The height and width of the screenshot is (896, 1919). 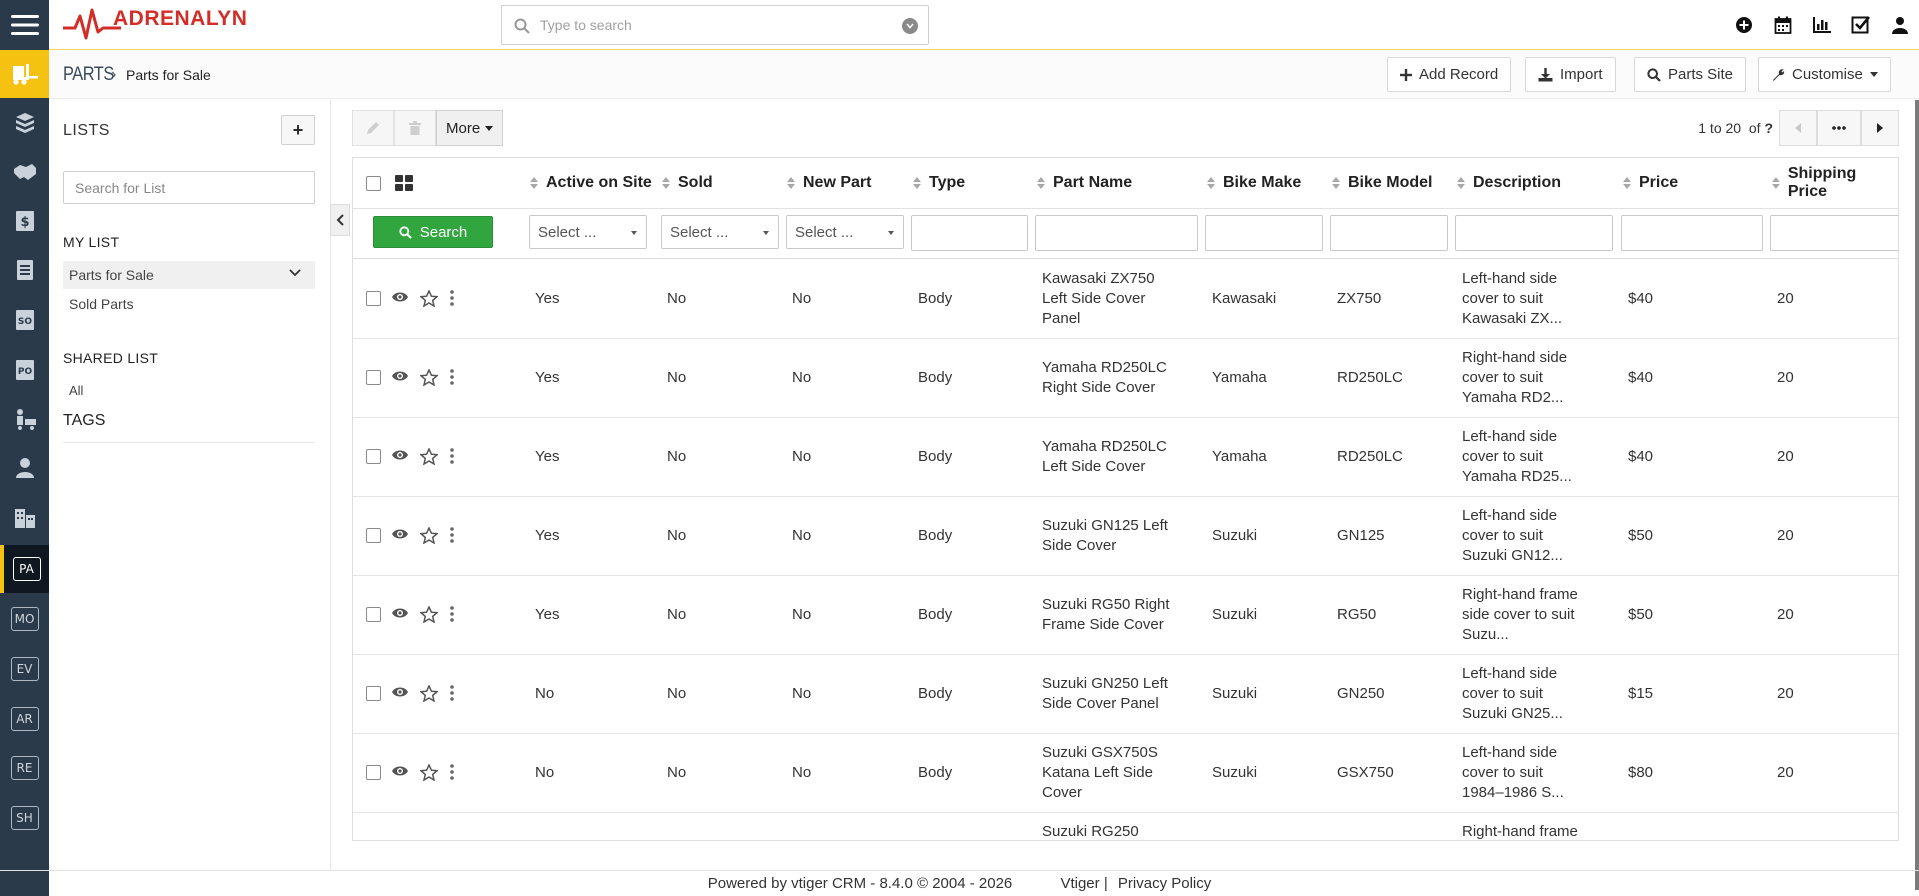 What do you see at coordinates (1782, 25) in the screenshot?
I see `calendar-button` at bounding box center [1782, 25].